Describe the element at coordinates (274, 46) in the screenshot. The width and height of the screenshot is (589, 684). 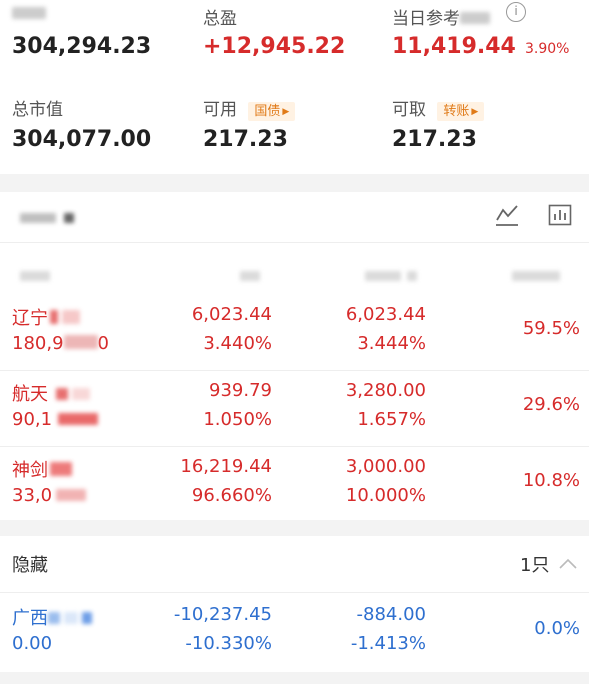
I see `total-pnl-value: +12,945.22` at that location.